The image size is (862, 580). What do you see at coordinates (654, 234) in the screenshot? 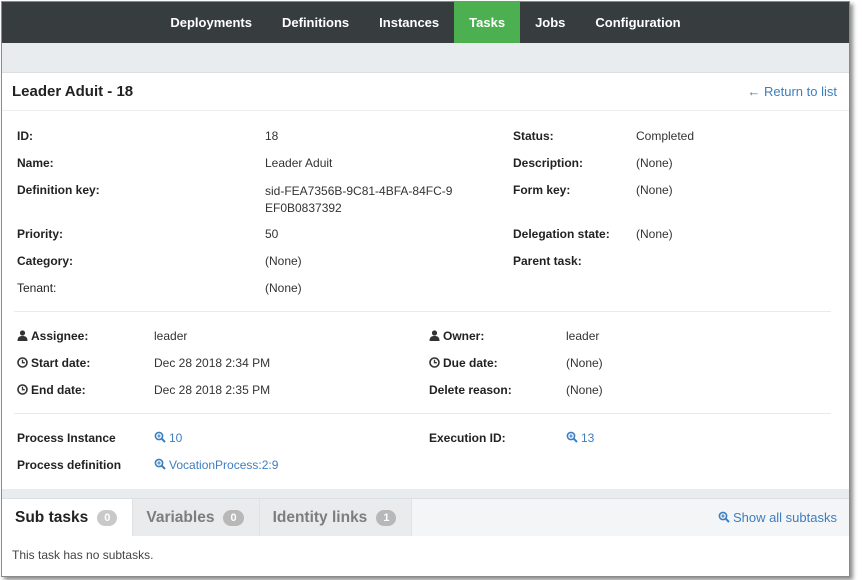
I see `delegation-state-value: (None)` at bounding box center [654, 234].